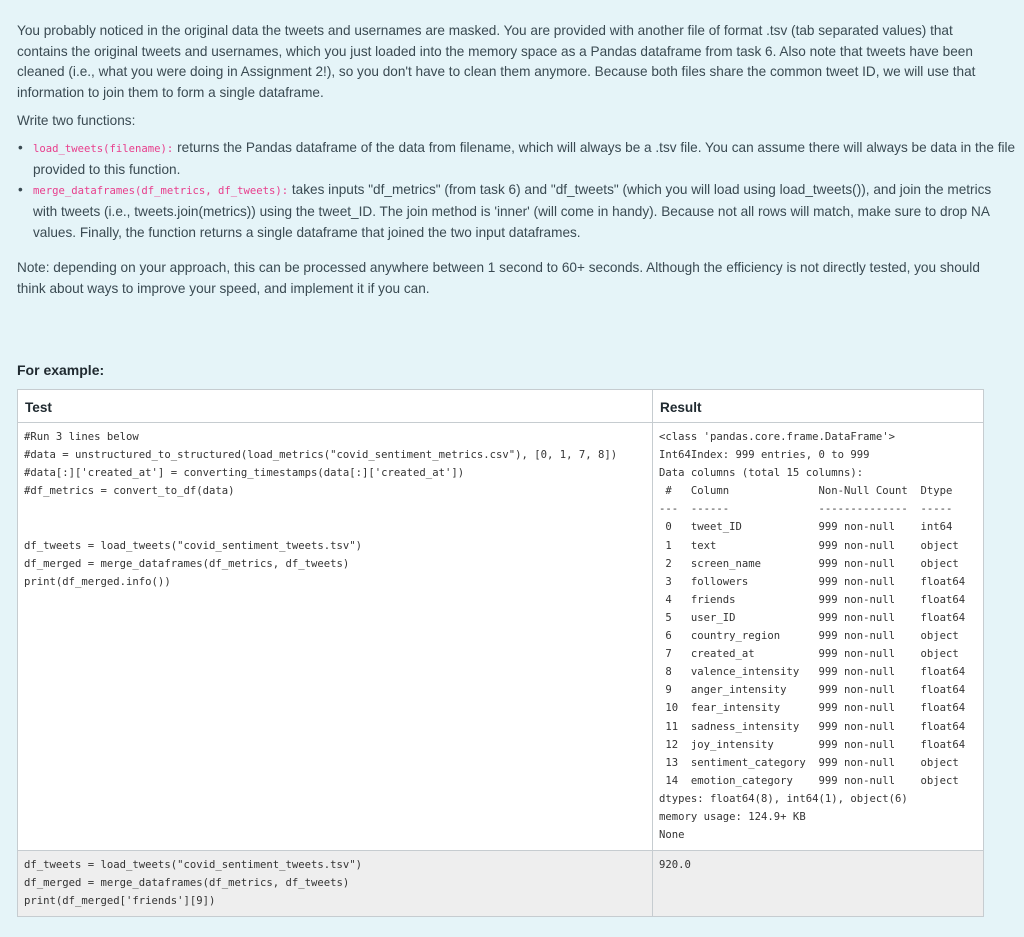 The height and width of the screenshot is (937, 1024). Describe the element at coordinates (335, 406) in the screenshot. I see `column-header-test: Test` at that location.